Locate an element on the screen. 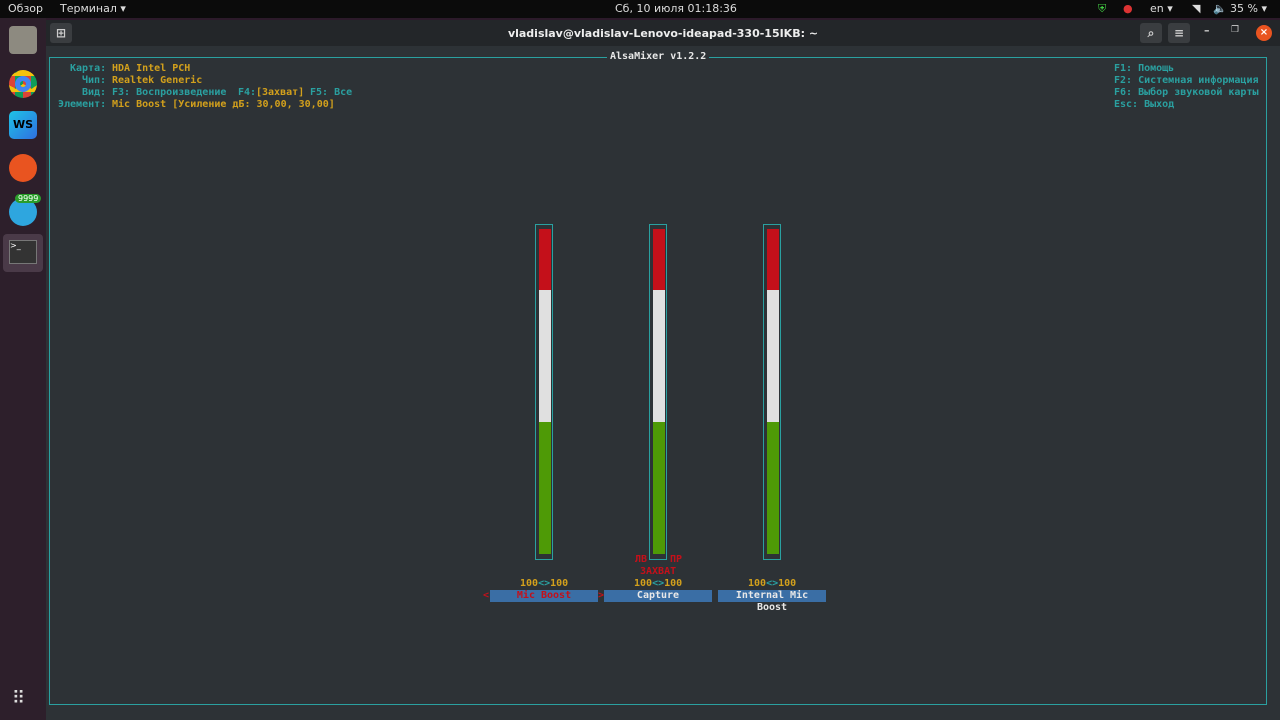  volume-bar-internal-mic-boost is located at coordinates (772, 392).